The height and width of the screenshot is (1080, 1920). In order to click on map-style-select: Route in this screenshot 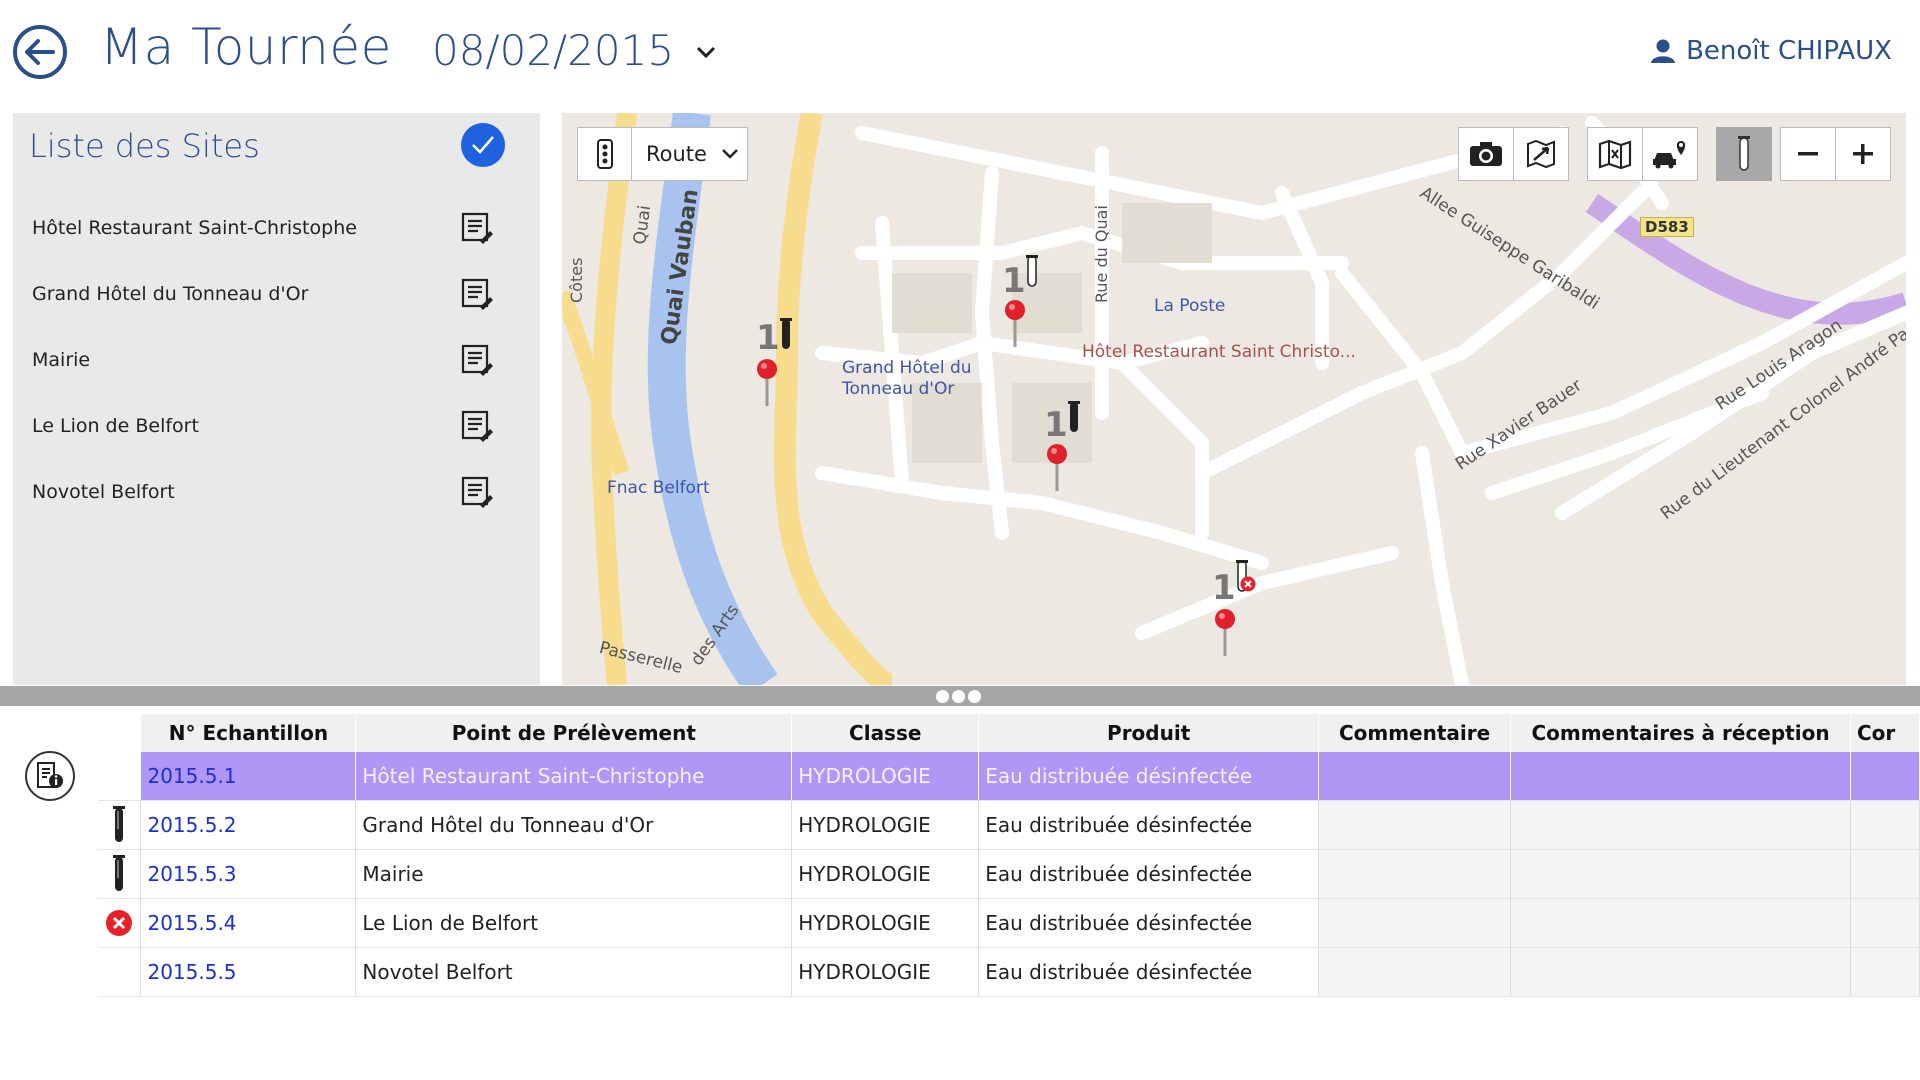, I will do `click(689, 154)`.